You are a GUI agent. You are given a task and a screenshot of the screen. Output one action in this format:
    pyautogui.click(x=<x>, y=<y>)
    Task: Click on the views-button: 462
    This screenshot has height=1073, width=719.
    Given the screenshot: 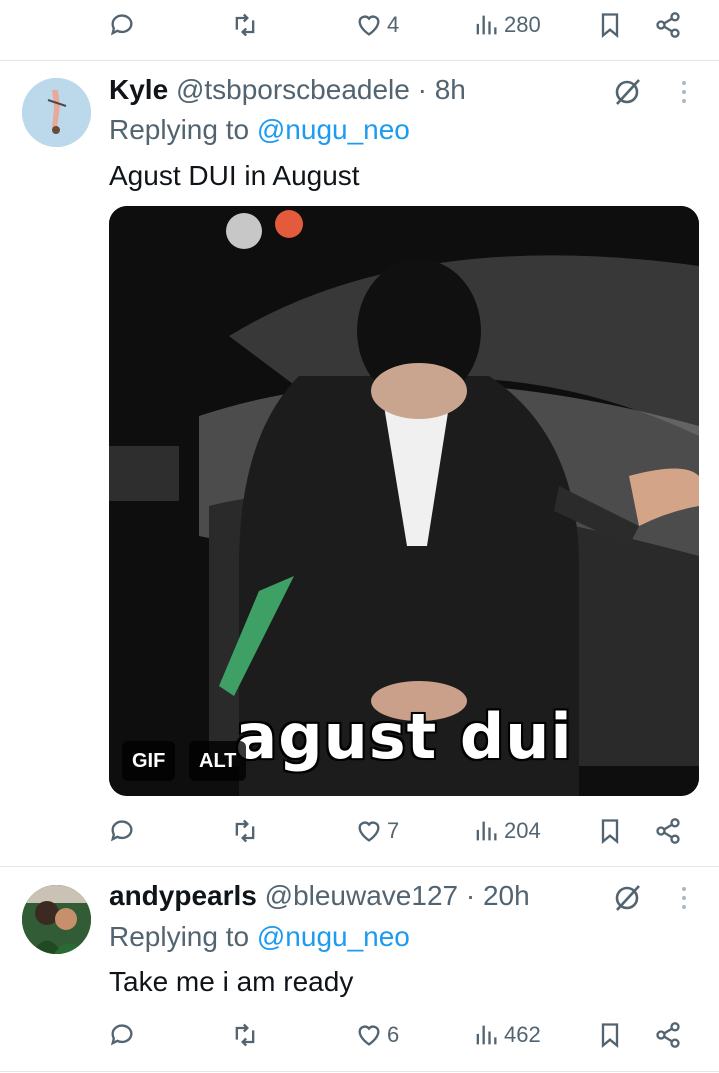 What is the action you would take?
    pyautogui.click(x=506, y=1035)
    